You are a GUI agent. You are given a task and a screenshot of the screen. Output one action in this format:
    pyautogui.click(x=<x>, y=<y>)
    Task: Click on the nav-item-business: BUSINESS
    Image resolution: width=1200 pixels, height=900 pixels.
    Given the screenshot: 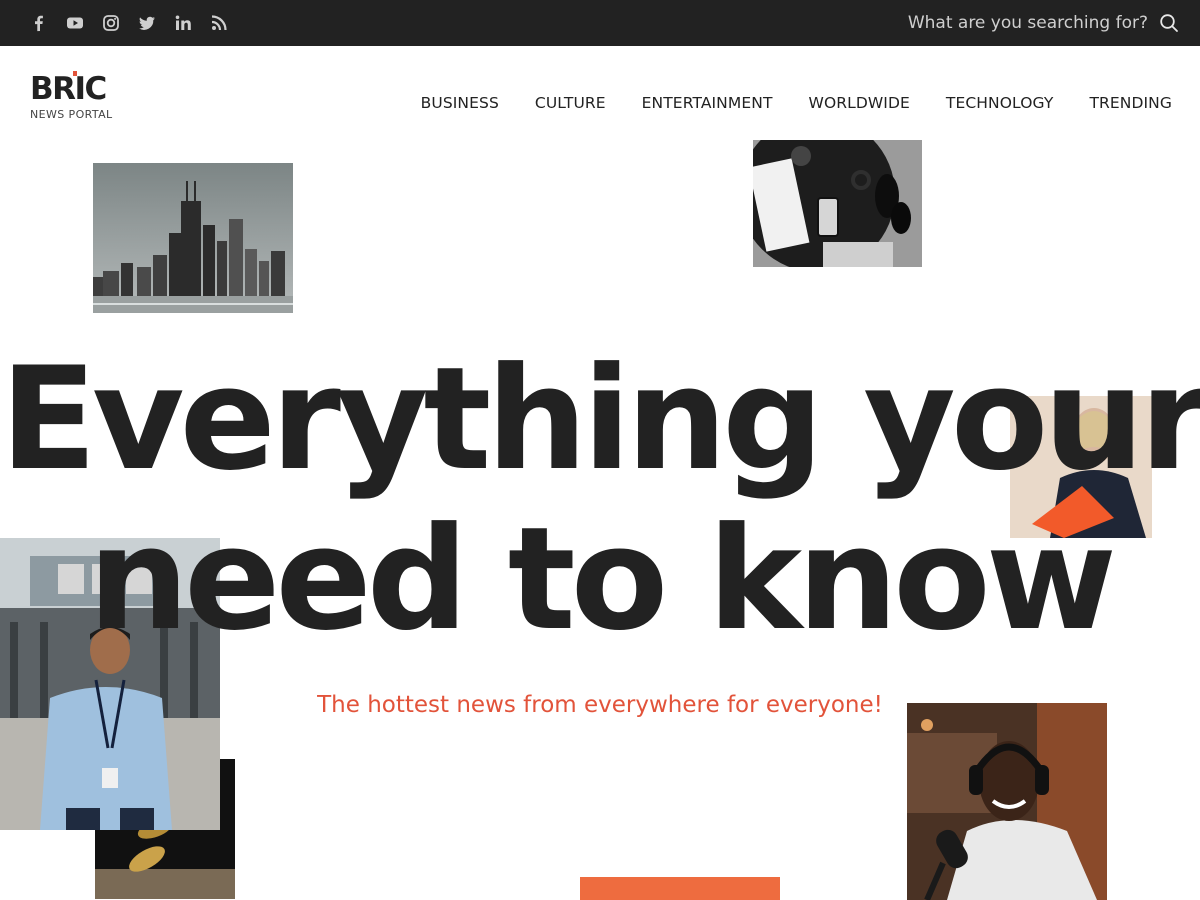 What is the action you would take?
    pyautogui.click(x=460, y=103)
    